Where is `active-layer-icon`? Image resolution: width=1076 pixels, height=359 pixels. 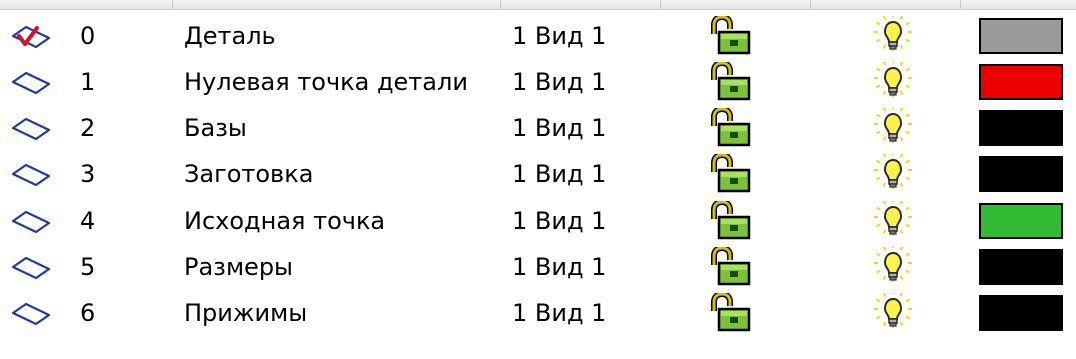 active-layer-icon is located at coordinates (32, 35).